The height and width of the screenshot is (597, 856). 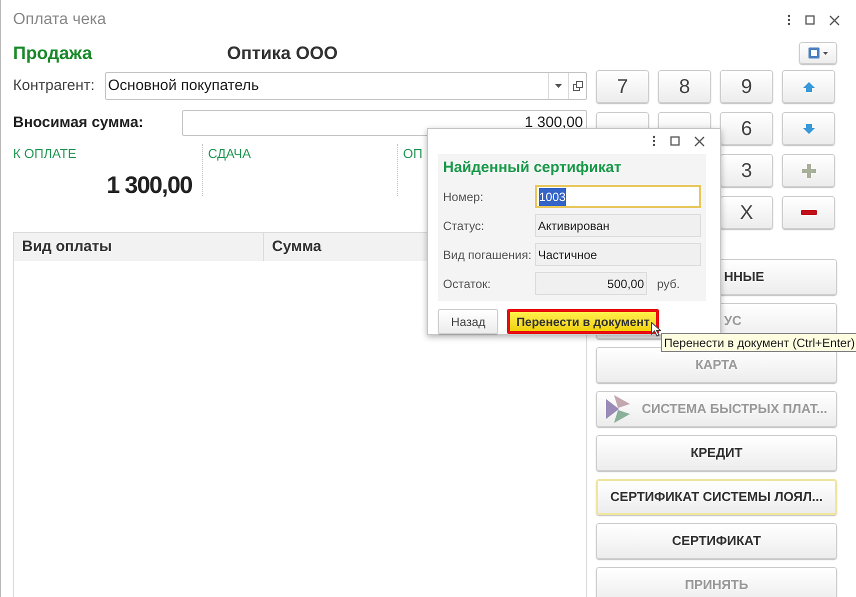 I want to click on field-label: Остаток:, so click(x=467, y=284).